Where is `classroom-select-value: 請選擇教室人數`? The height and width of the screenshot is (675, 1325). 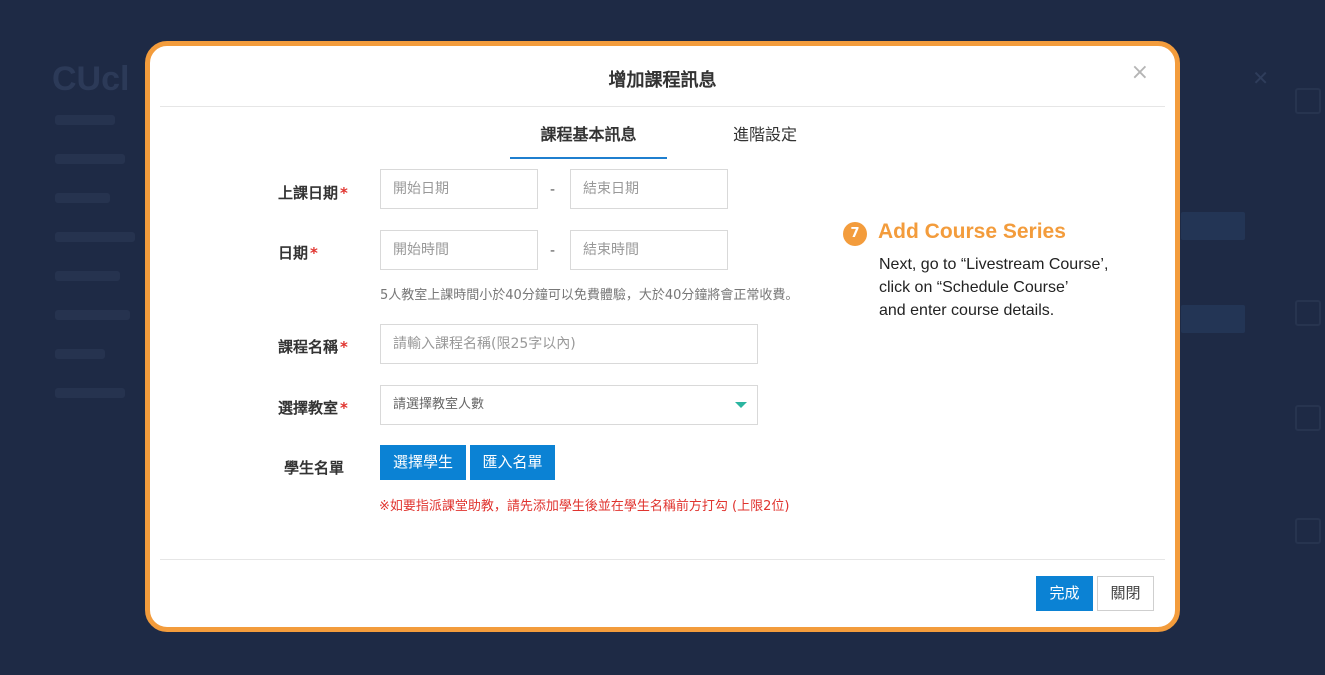 classroom-select-value: 請選擇教室人數 is located at coordinates (439, 404).